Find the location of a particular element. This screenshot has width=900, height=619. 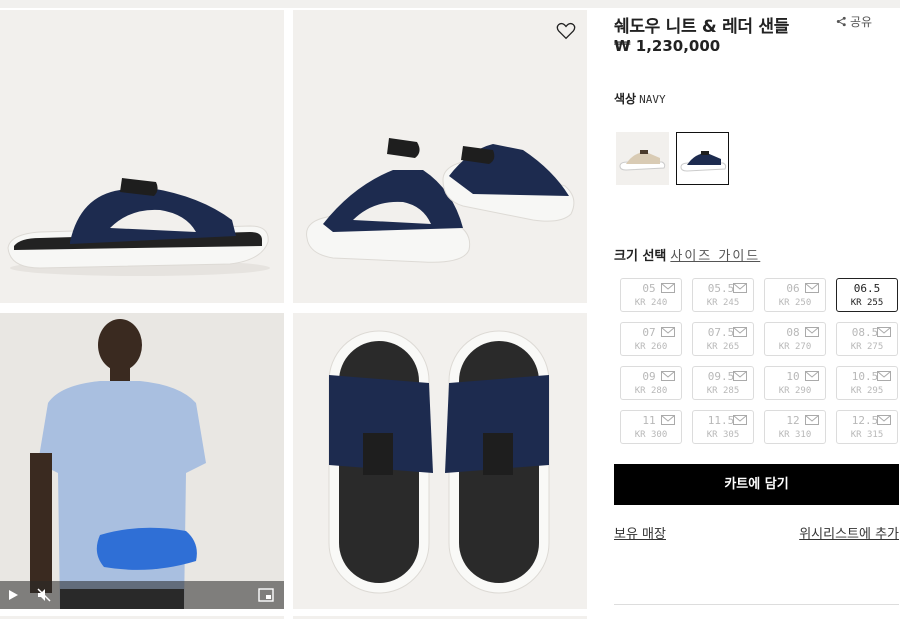

size-option: 09 KR 280 is located at coordinates (651, 383).